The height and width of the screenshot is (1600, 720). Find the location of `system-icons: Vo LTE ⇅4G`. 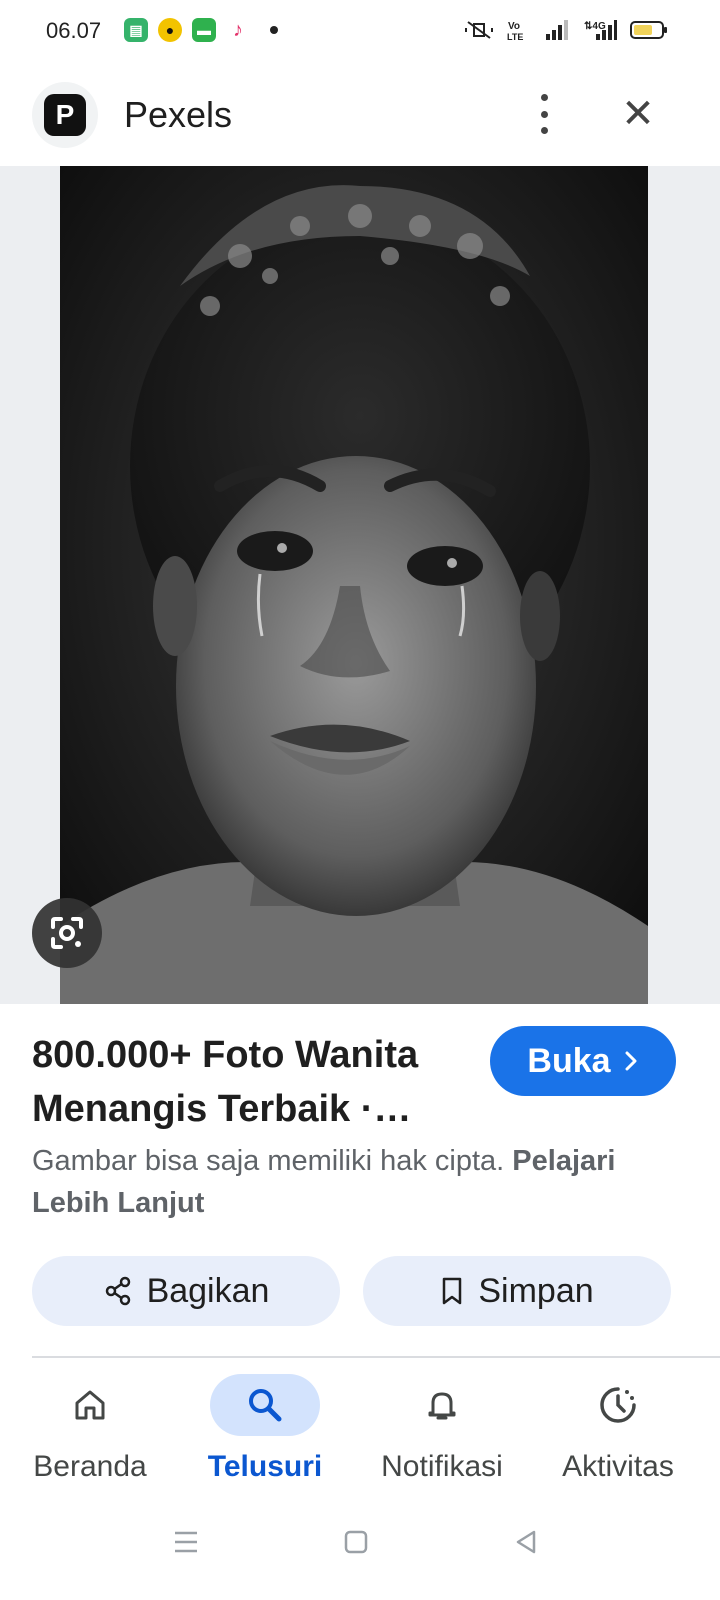

system-icons: Vo LTE ⇅4G is located at coordinates (565, 30).